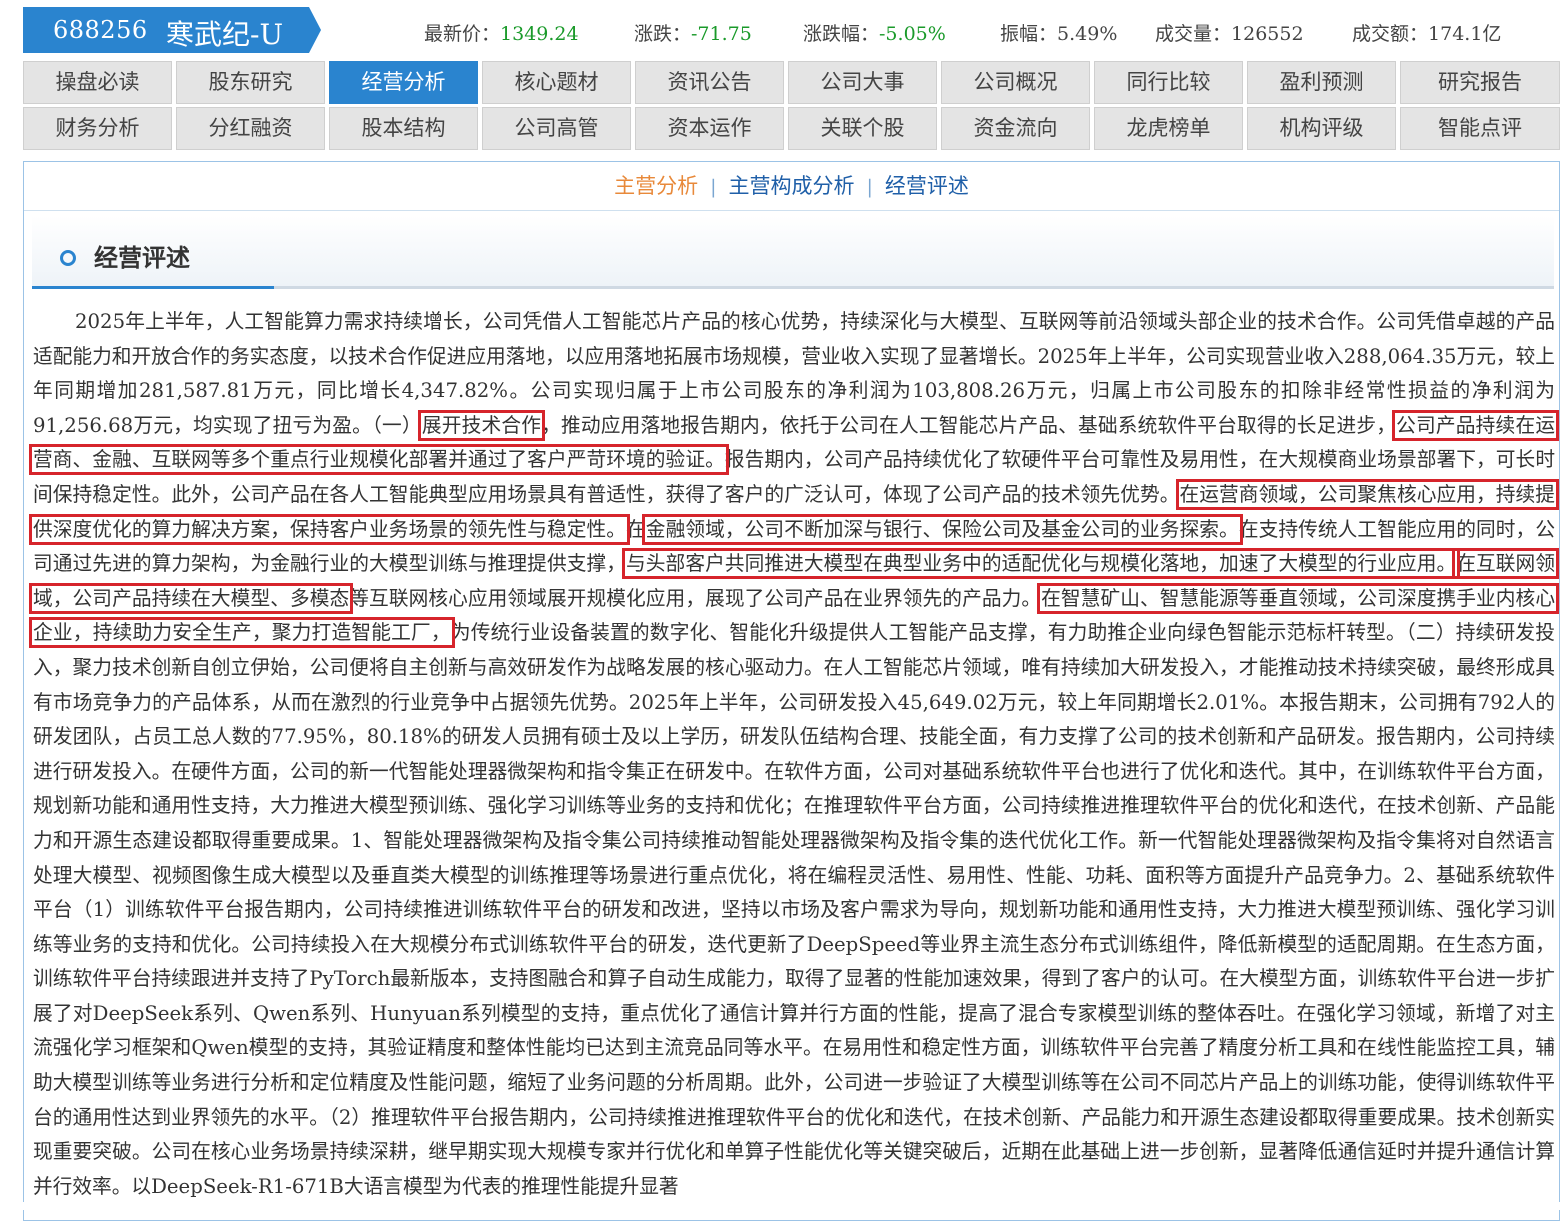  I want to click on subnav-composition: 主营构成分析, so click(792, 186).